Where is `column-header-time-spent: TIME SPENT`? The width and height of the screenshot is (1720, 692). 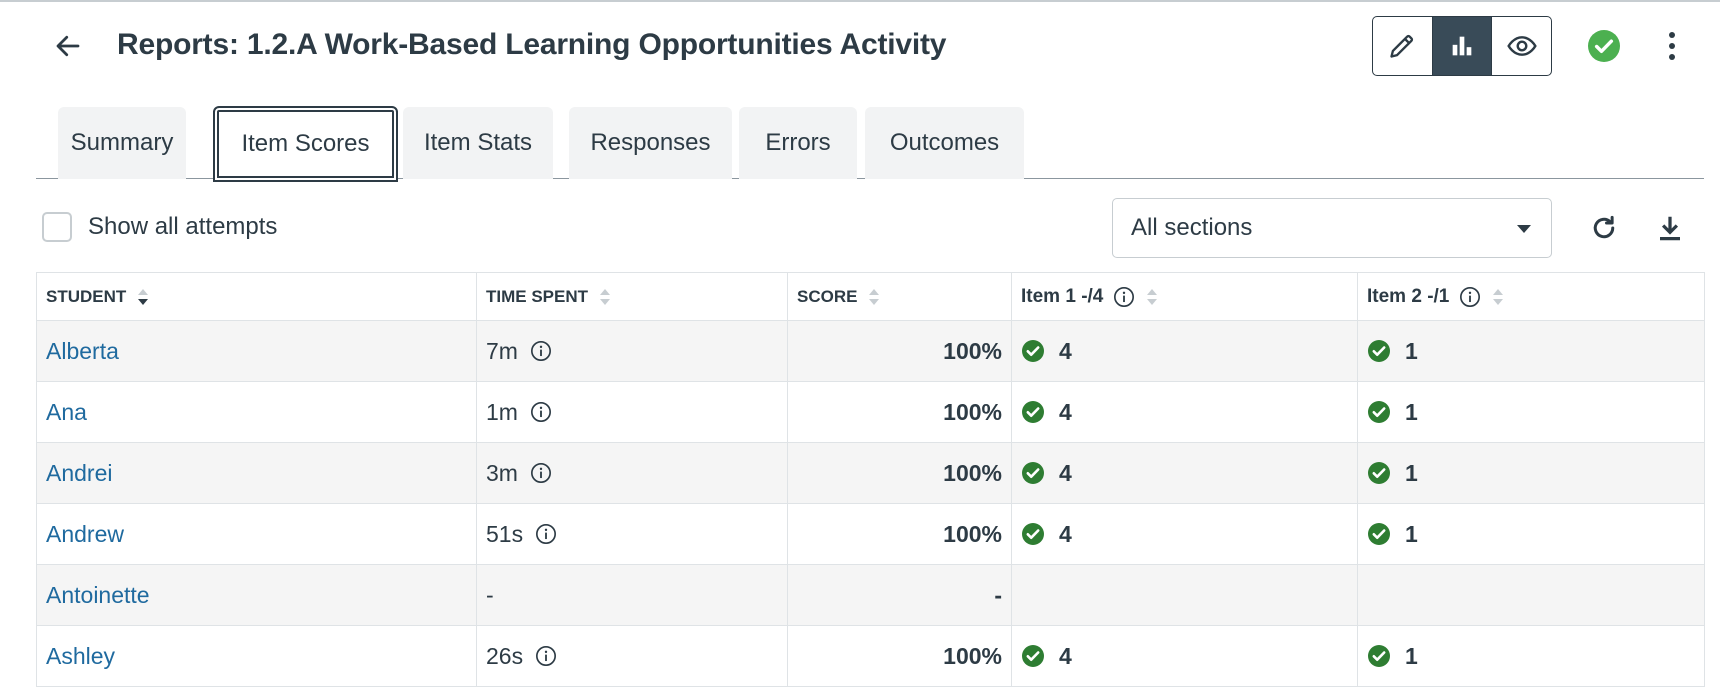
column-header-time-spent: TIME SPENT is located at coordinates (632, 296).